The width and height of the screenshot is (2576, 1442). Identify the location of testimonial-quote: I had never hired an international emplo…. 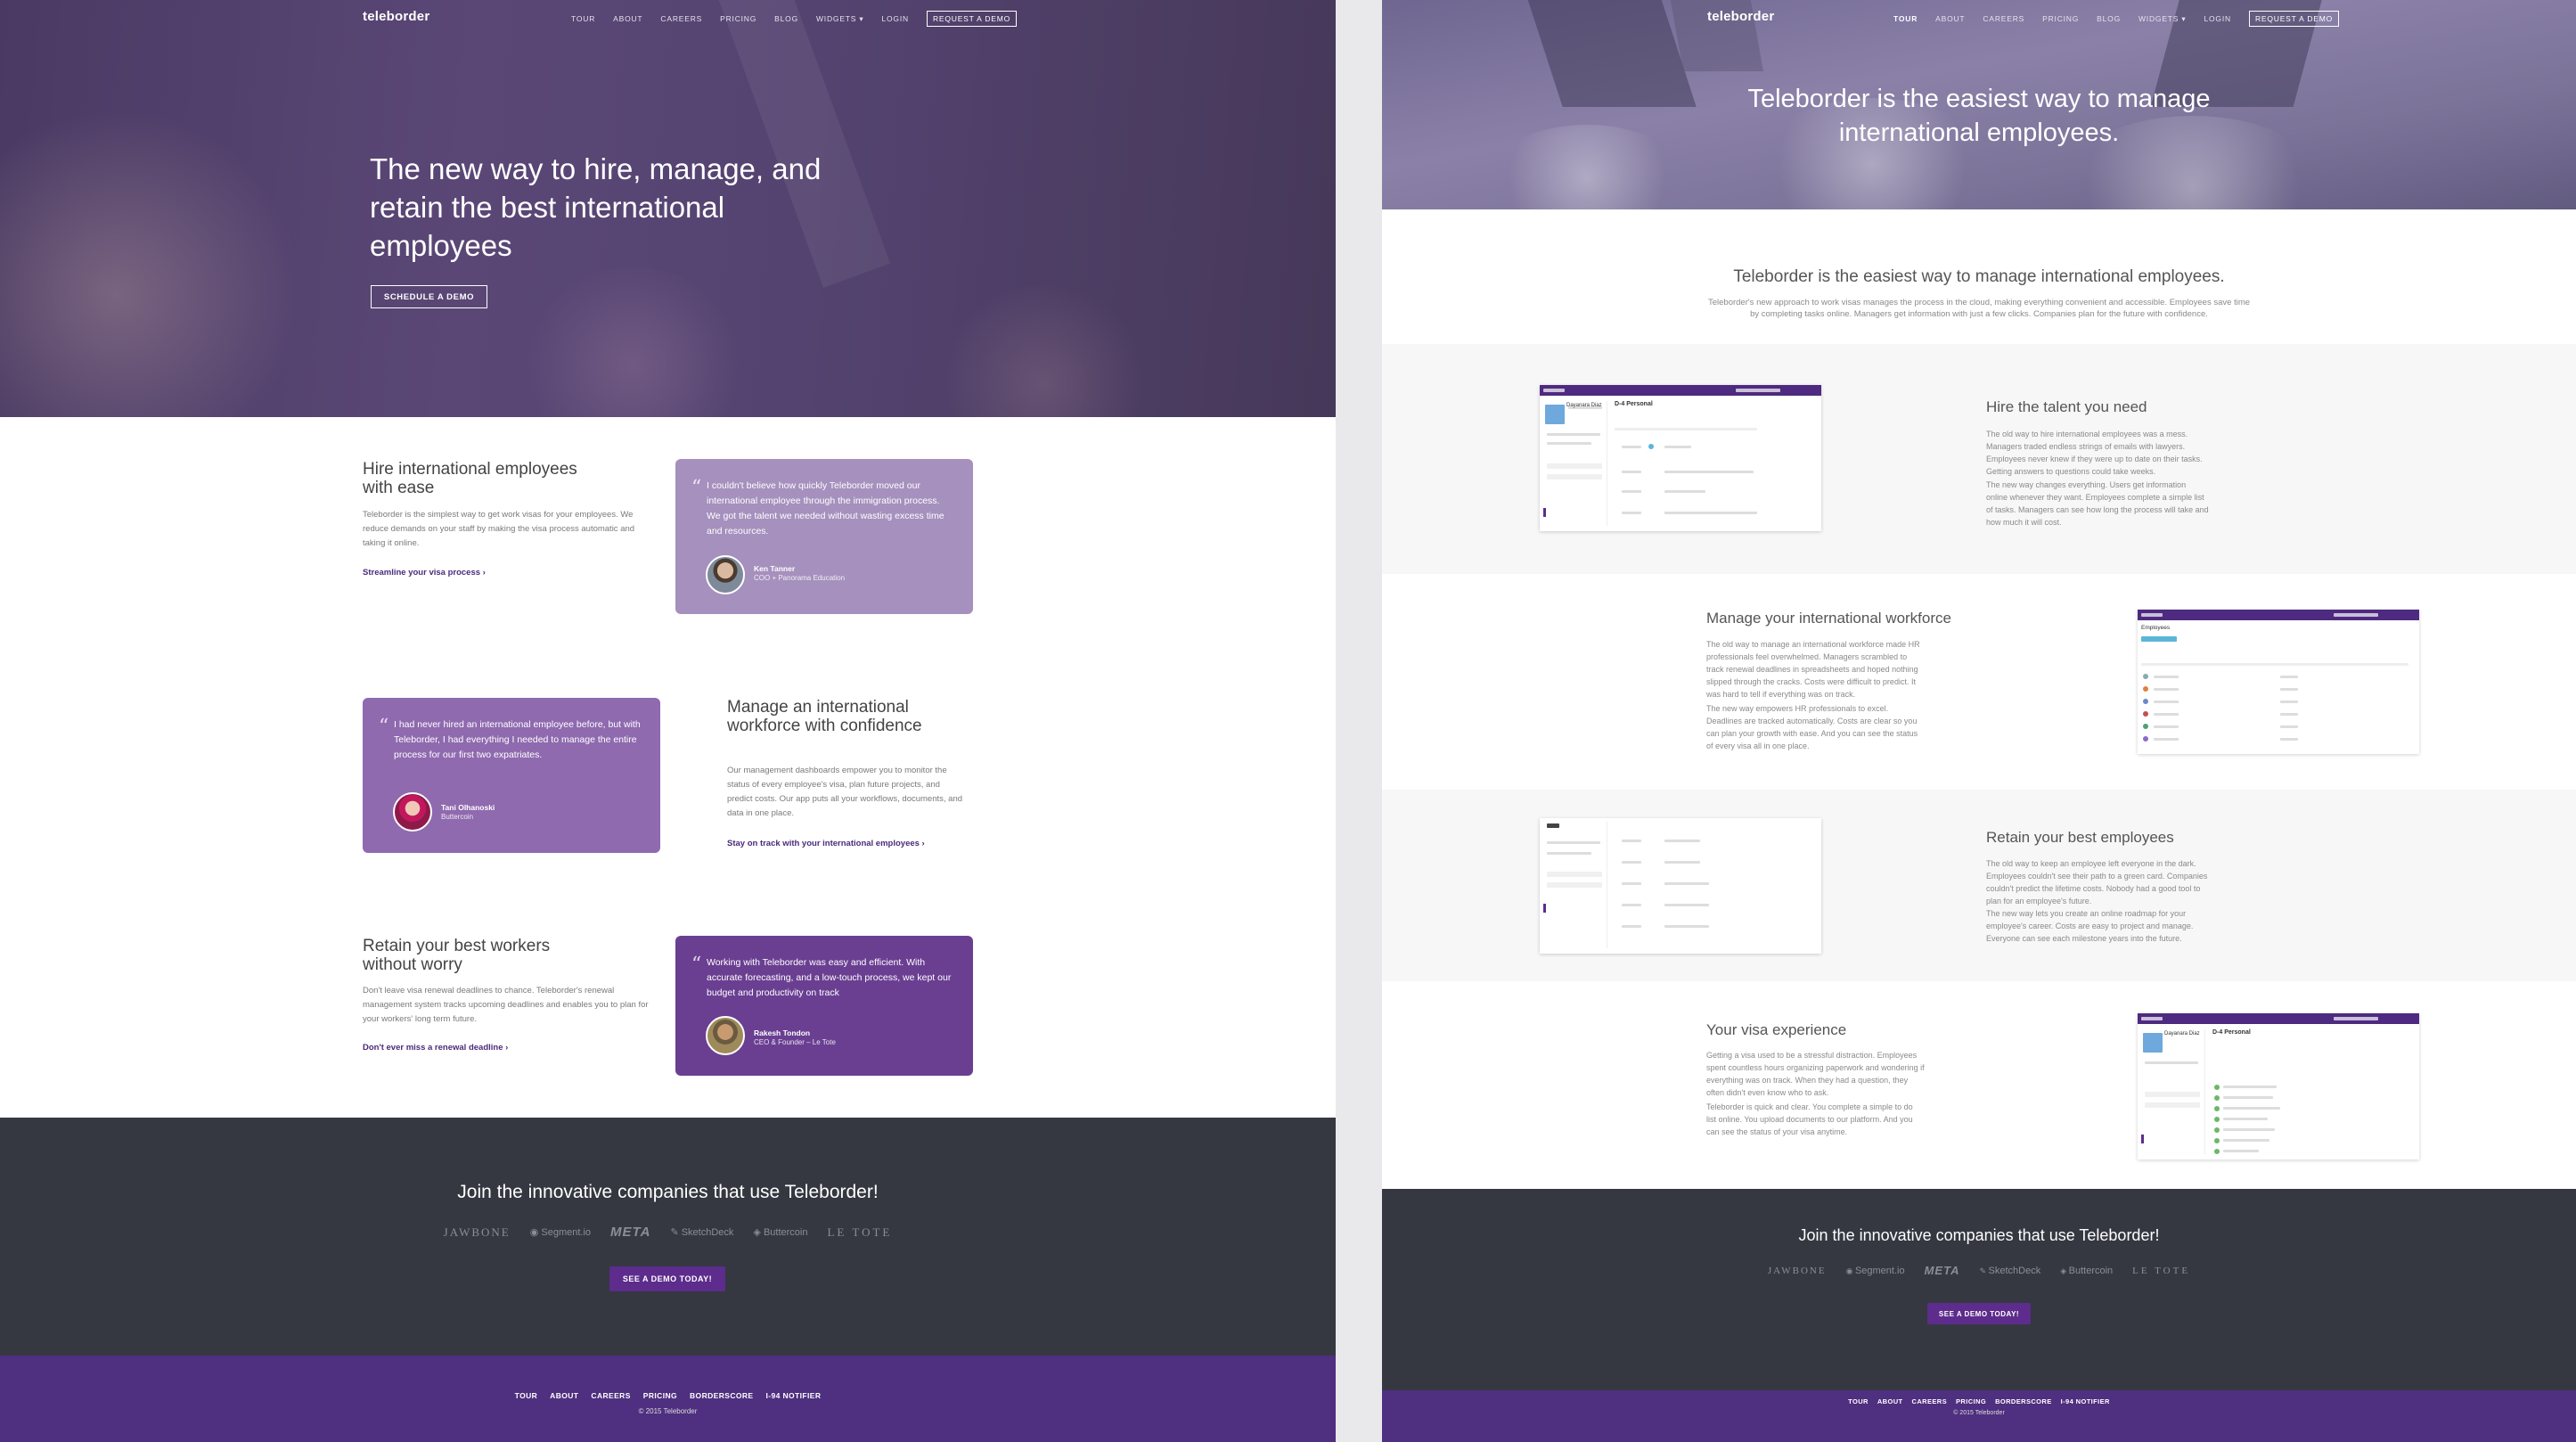
(517, 739).